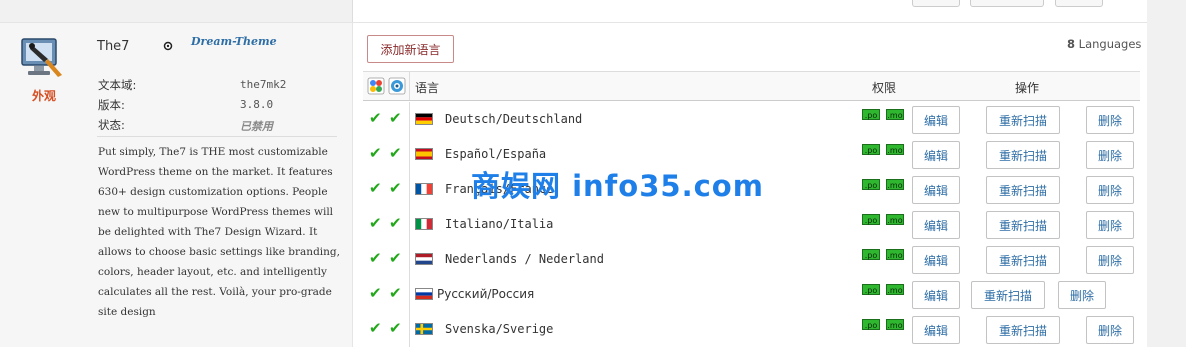 The image size is (1186, 347). What do you see at coordinates (256, 126) in the screenshot?
I see `meta-value-status: 已禁用` at bounding box center [256, 126].